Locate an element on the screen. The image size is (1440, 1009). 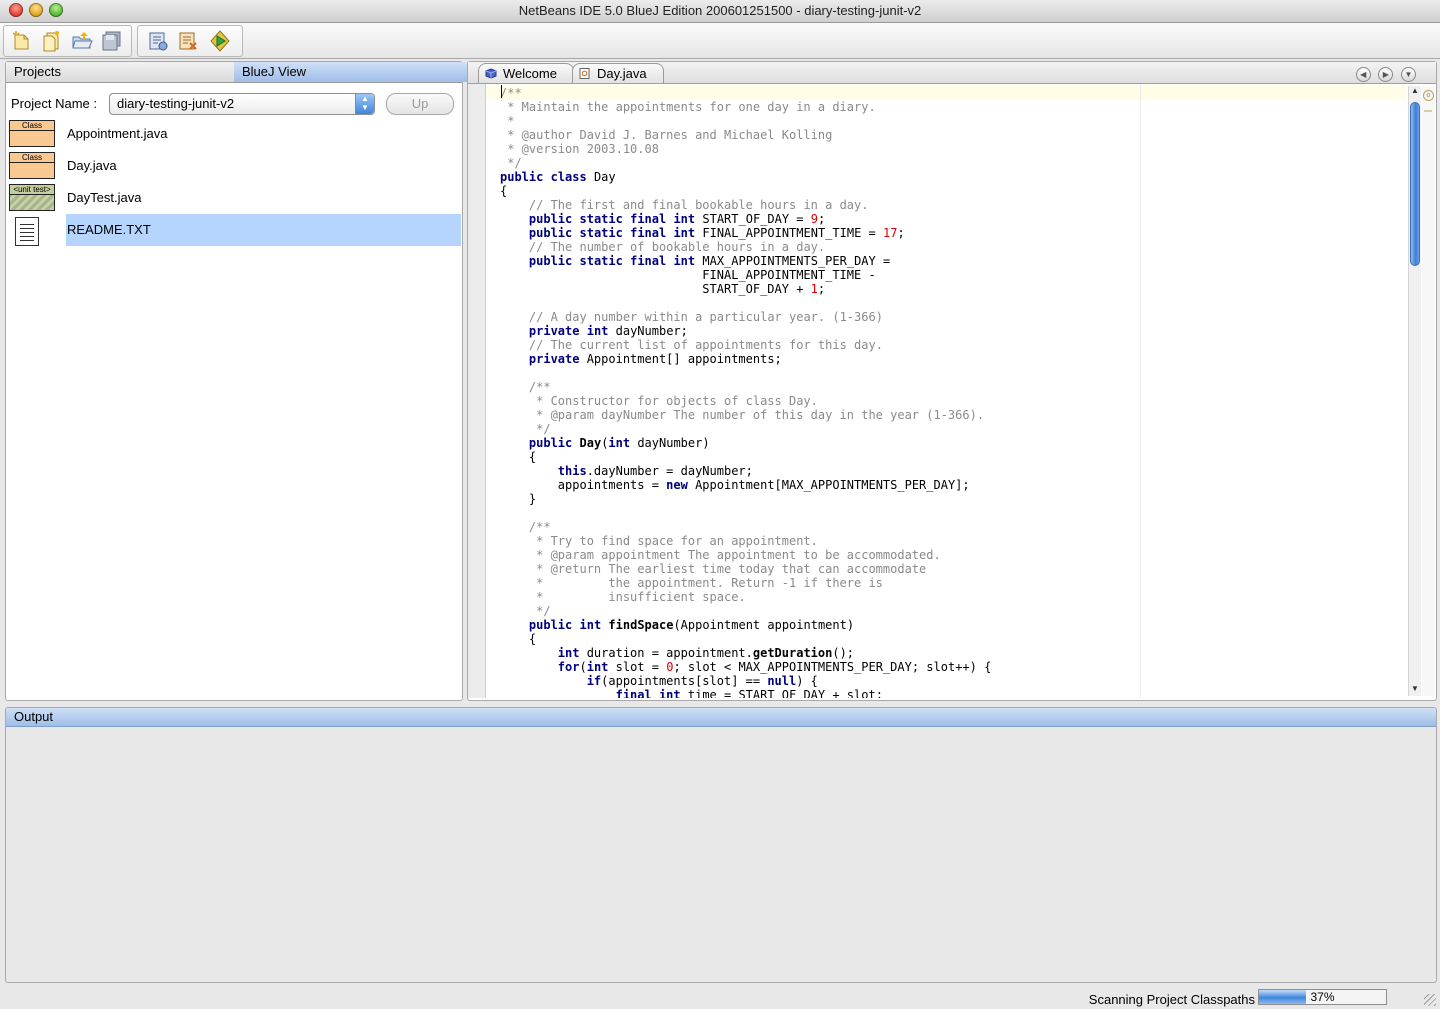
text-document-icon is located at coordinates (32, 231).